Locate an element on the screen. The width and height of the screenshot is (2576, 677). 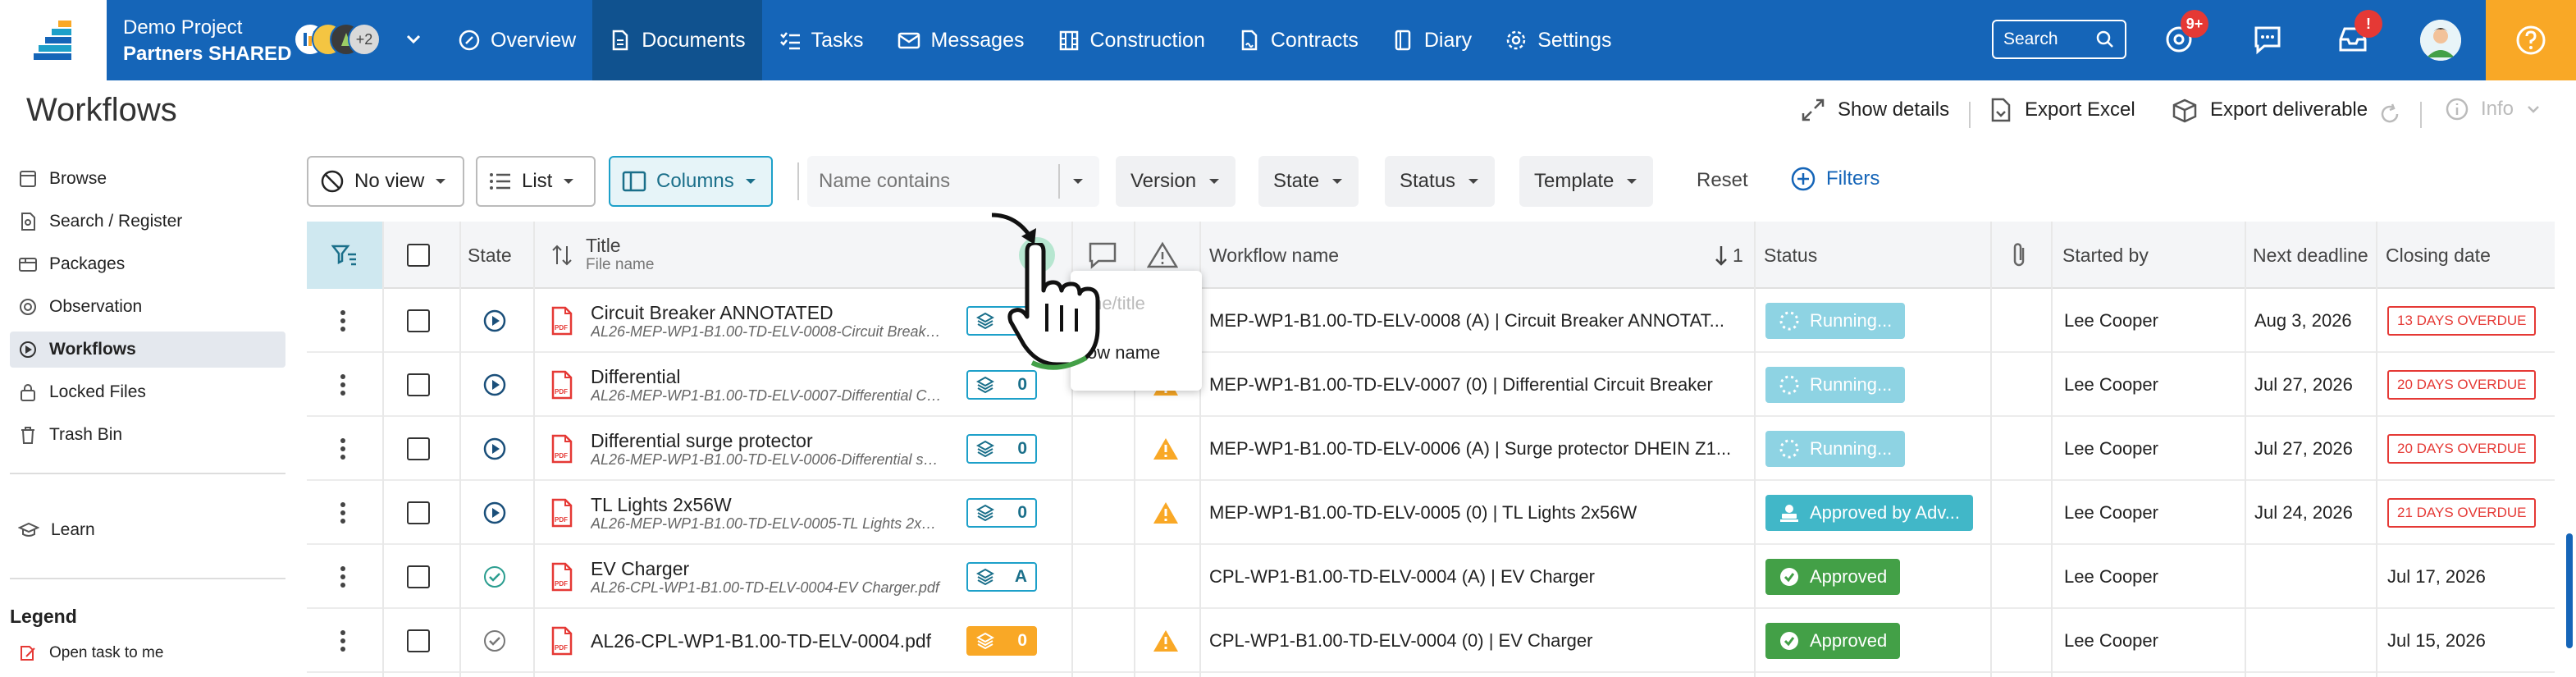
export-excel-button: Export Excel is located at coordinates (2062, 110).